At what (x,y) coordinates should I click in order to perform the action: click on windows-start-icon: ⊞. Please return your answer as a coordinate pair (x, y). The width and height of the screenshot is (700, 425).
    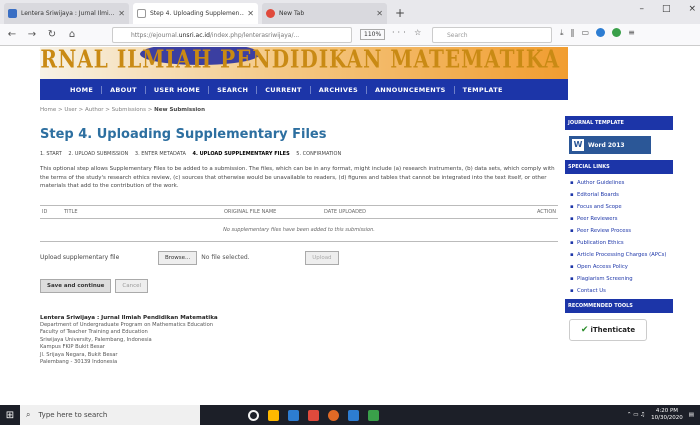
    Looking at the image, I should click on (10, 415).